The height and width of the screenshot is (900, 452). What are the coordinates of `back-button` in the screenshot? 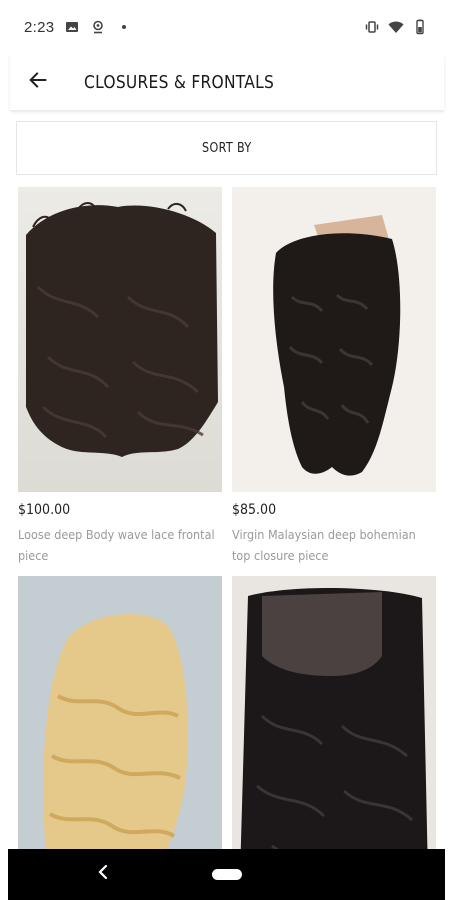 It's located at (38, 82).